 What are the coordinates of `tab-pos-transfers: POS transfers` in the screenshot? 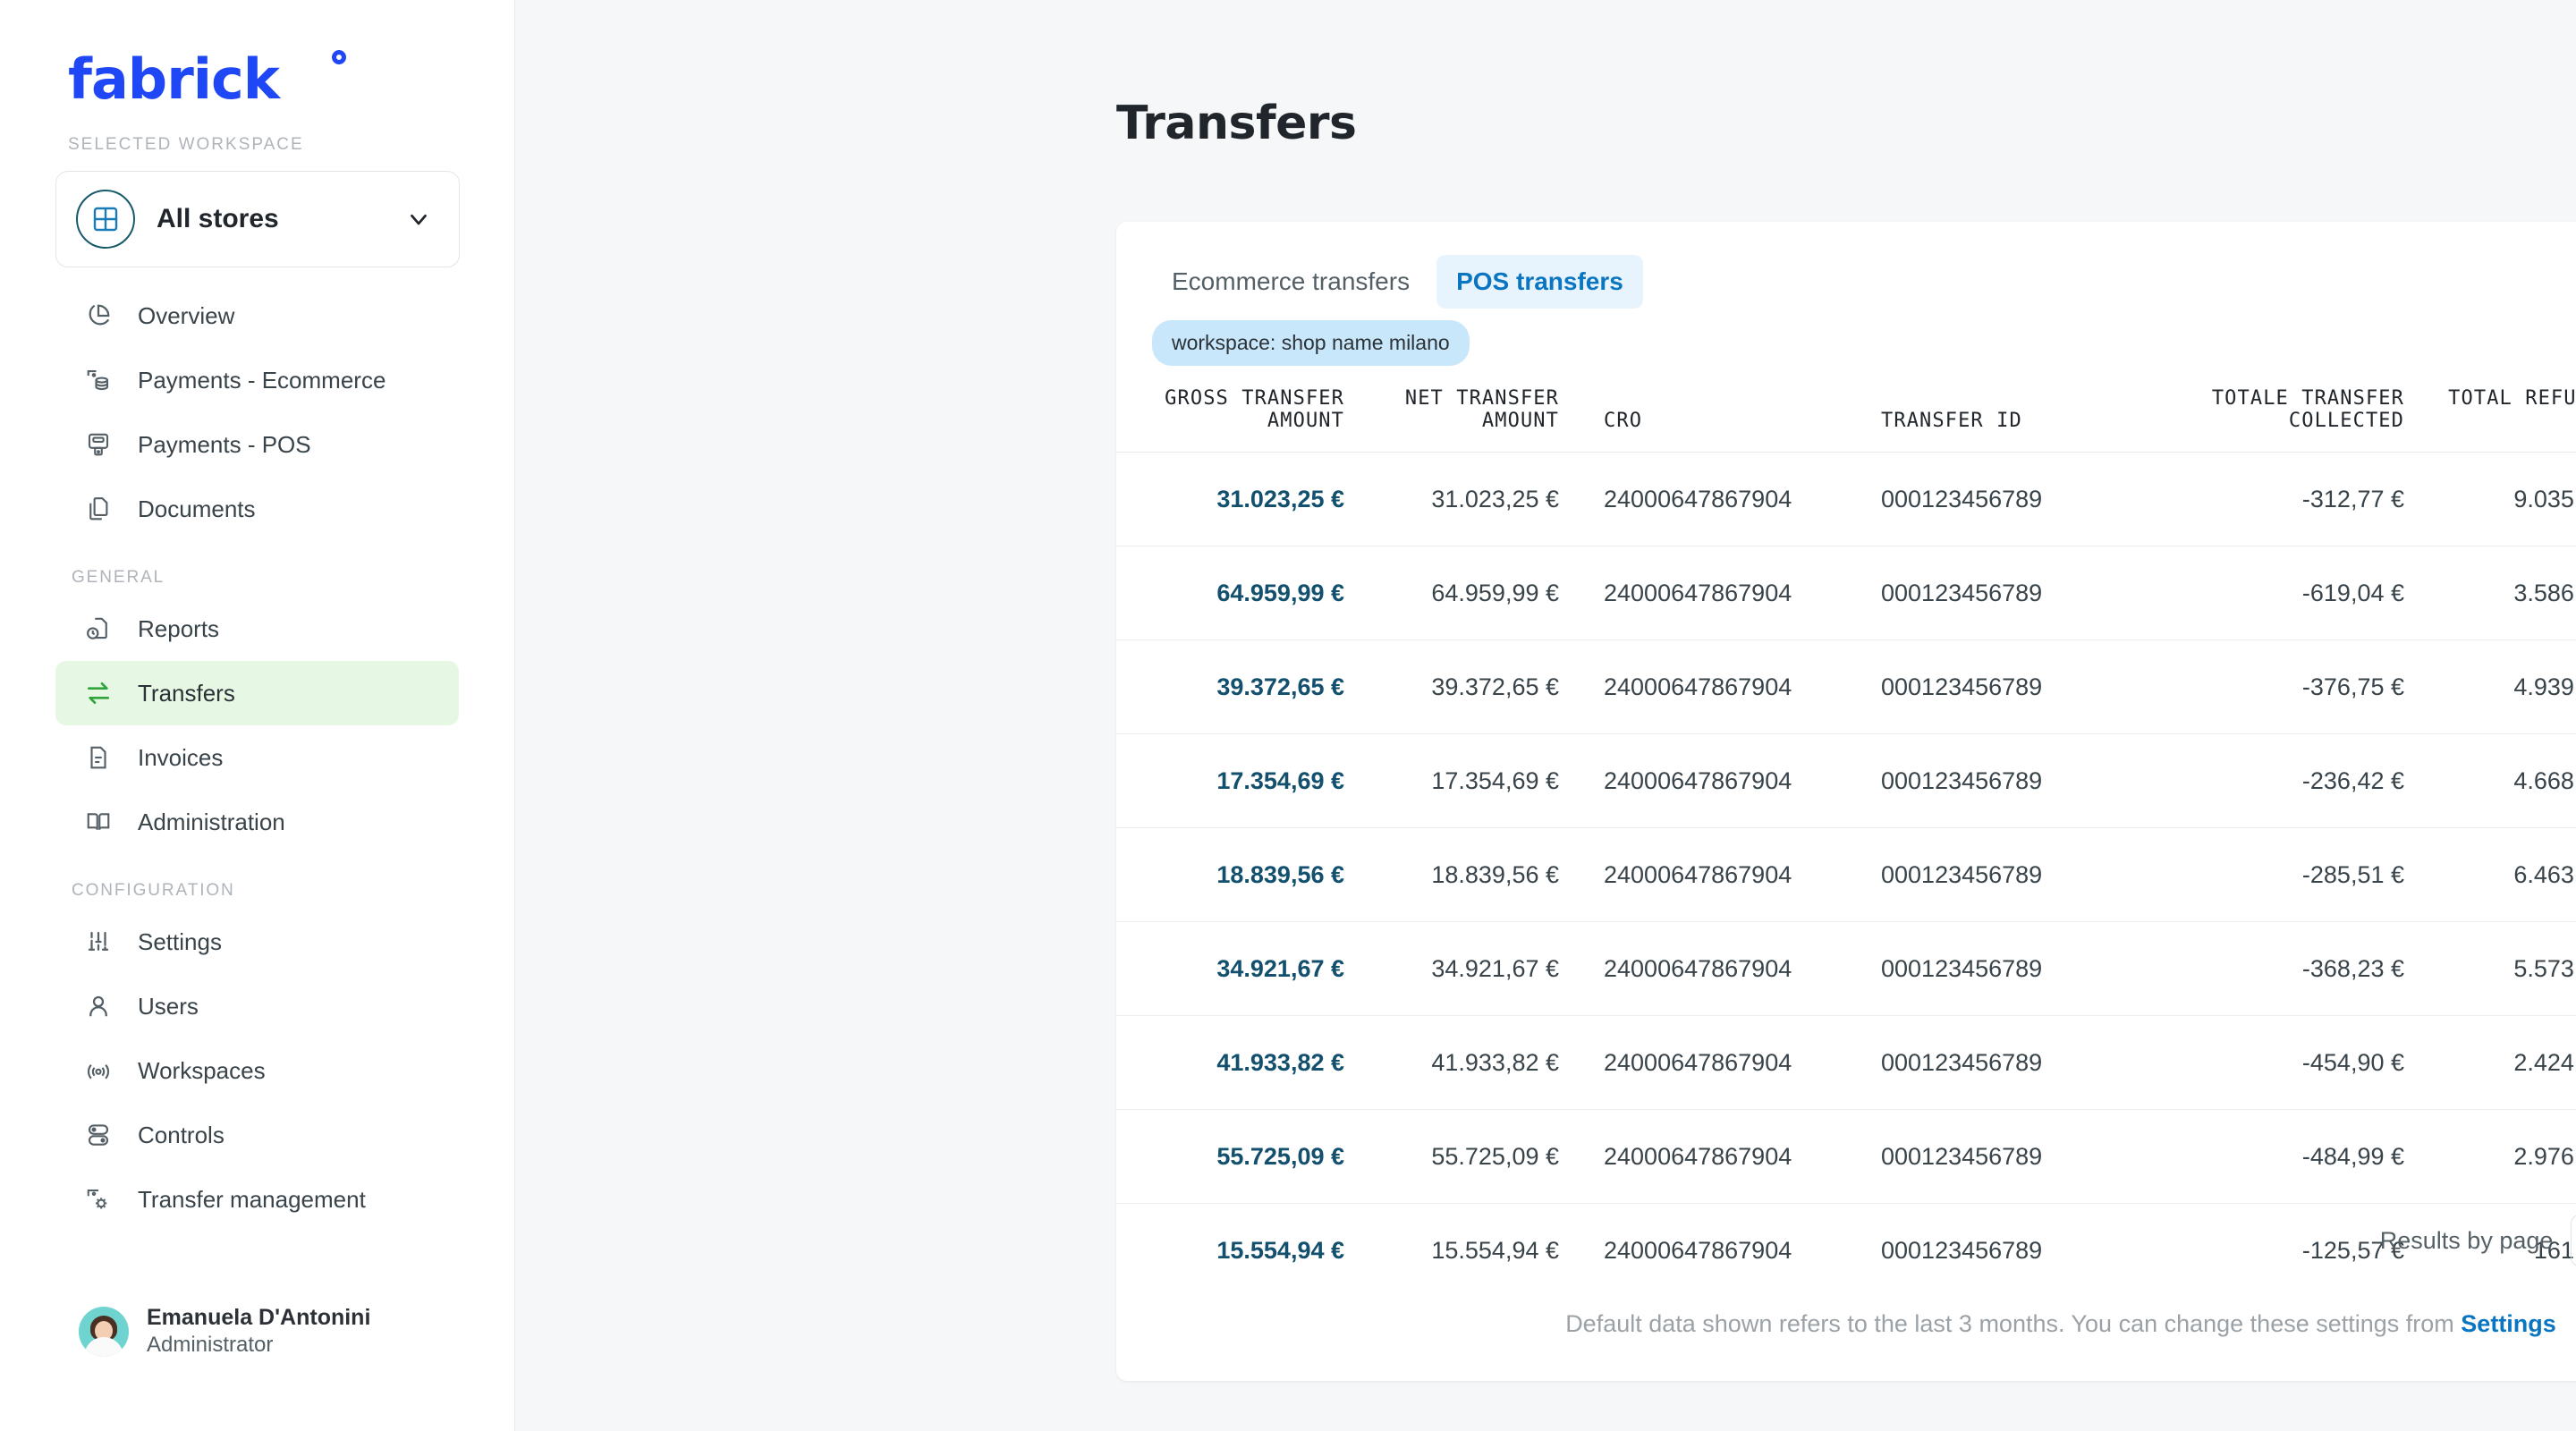 It's located at (1539, 282).